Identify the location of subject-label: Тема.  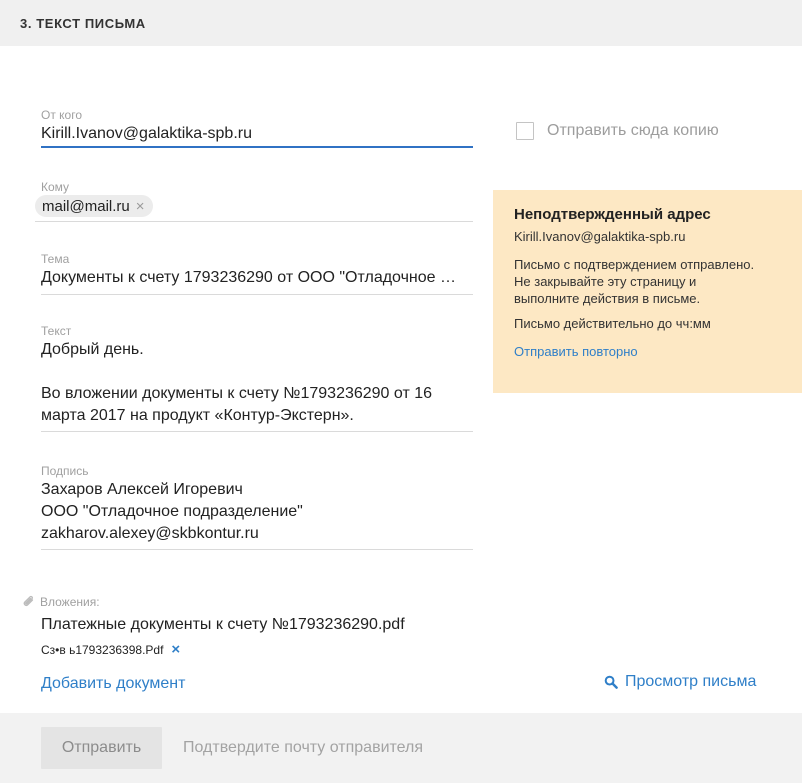
(55, 259).